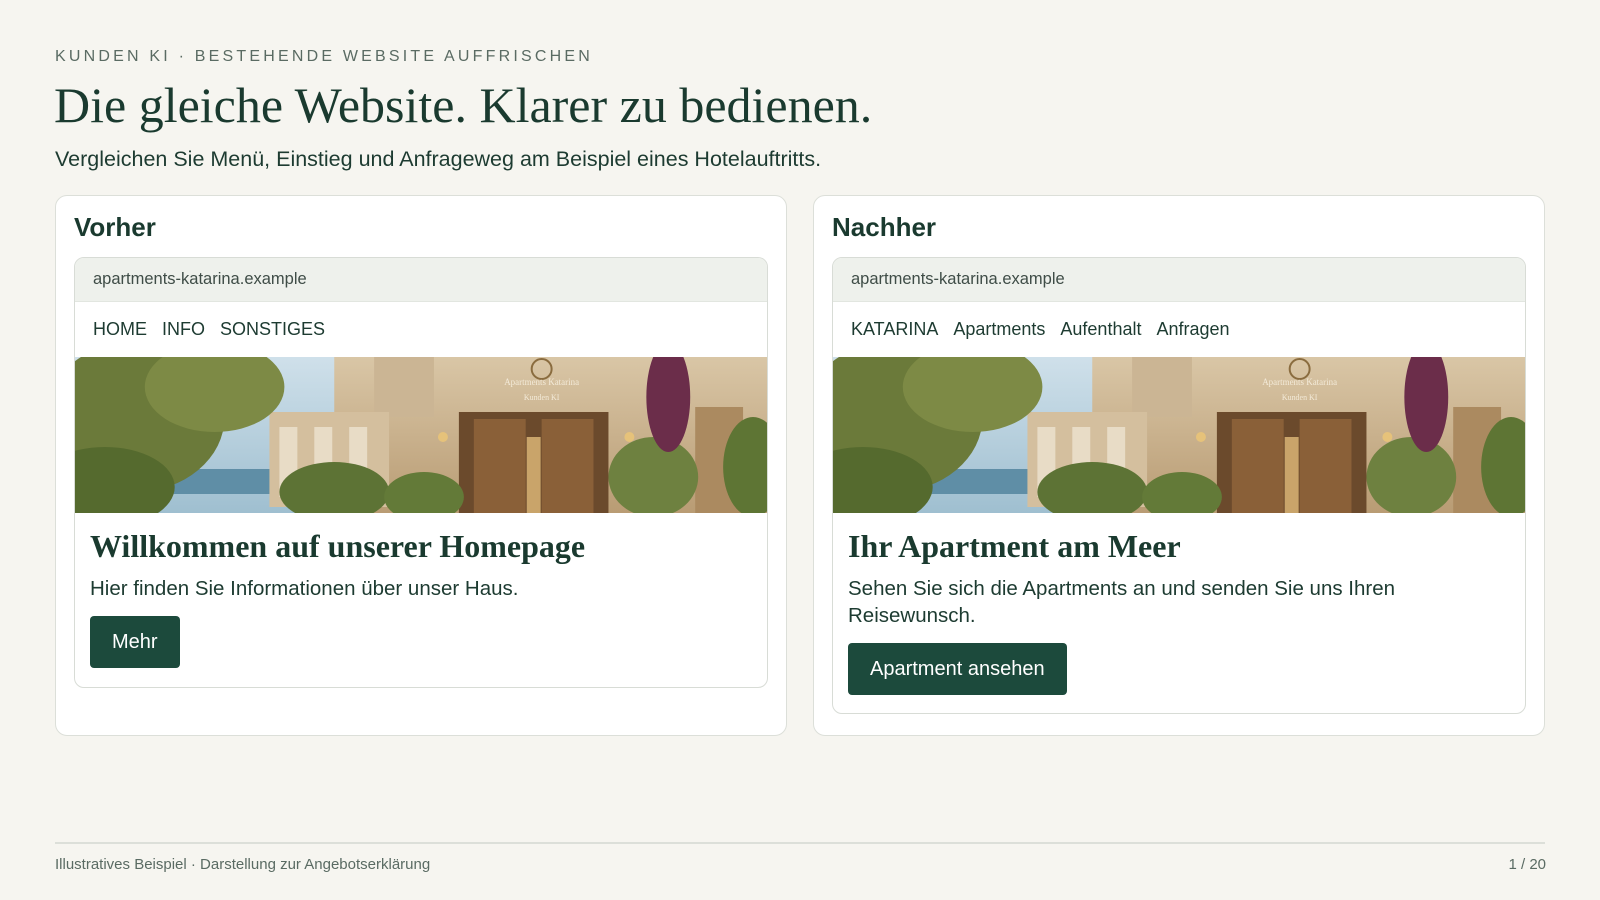 The width and height of the screenshot is (1600, 900). What do you see at coordinates (135, 642) in the screenshot?
I see `before-more-button: Mehr` at bounding box center [135, 642].